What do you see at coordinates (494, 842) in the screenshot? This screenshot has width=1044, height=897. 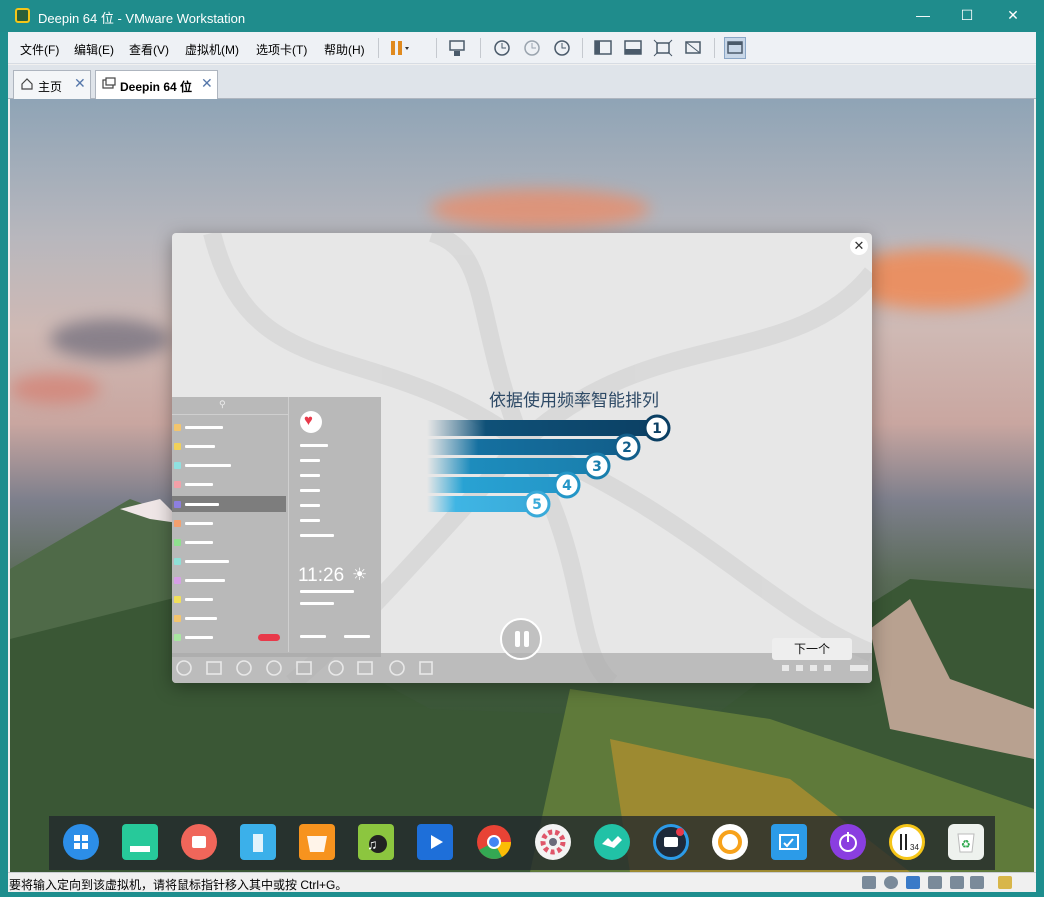 I see `chrome-icon` at bounding box center [494, 842].